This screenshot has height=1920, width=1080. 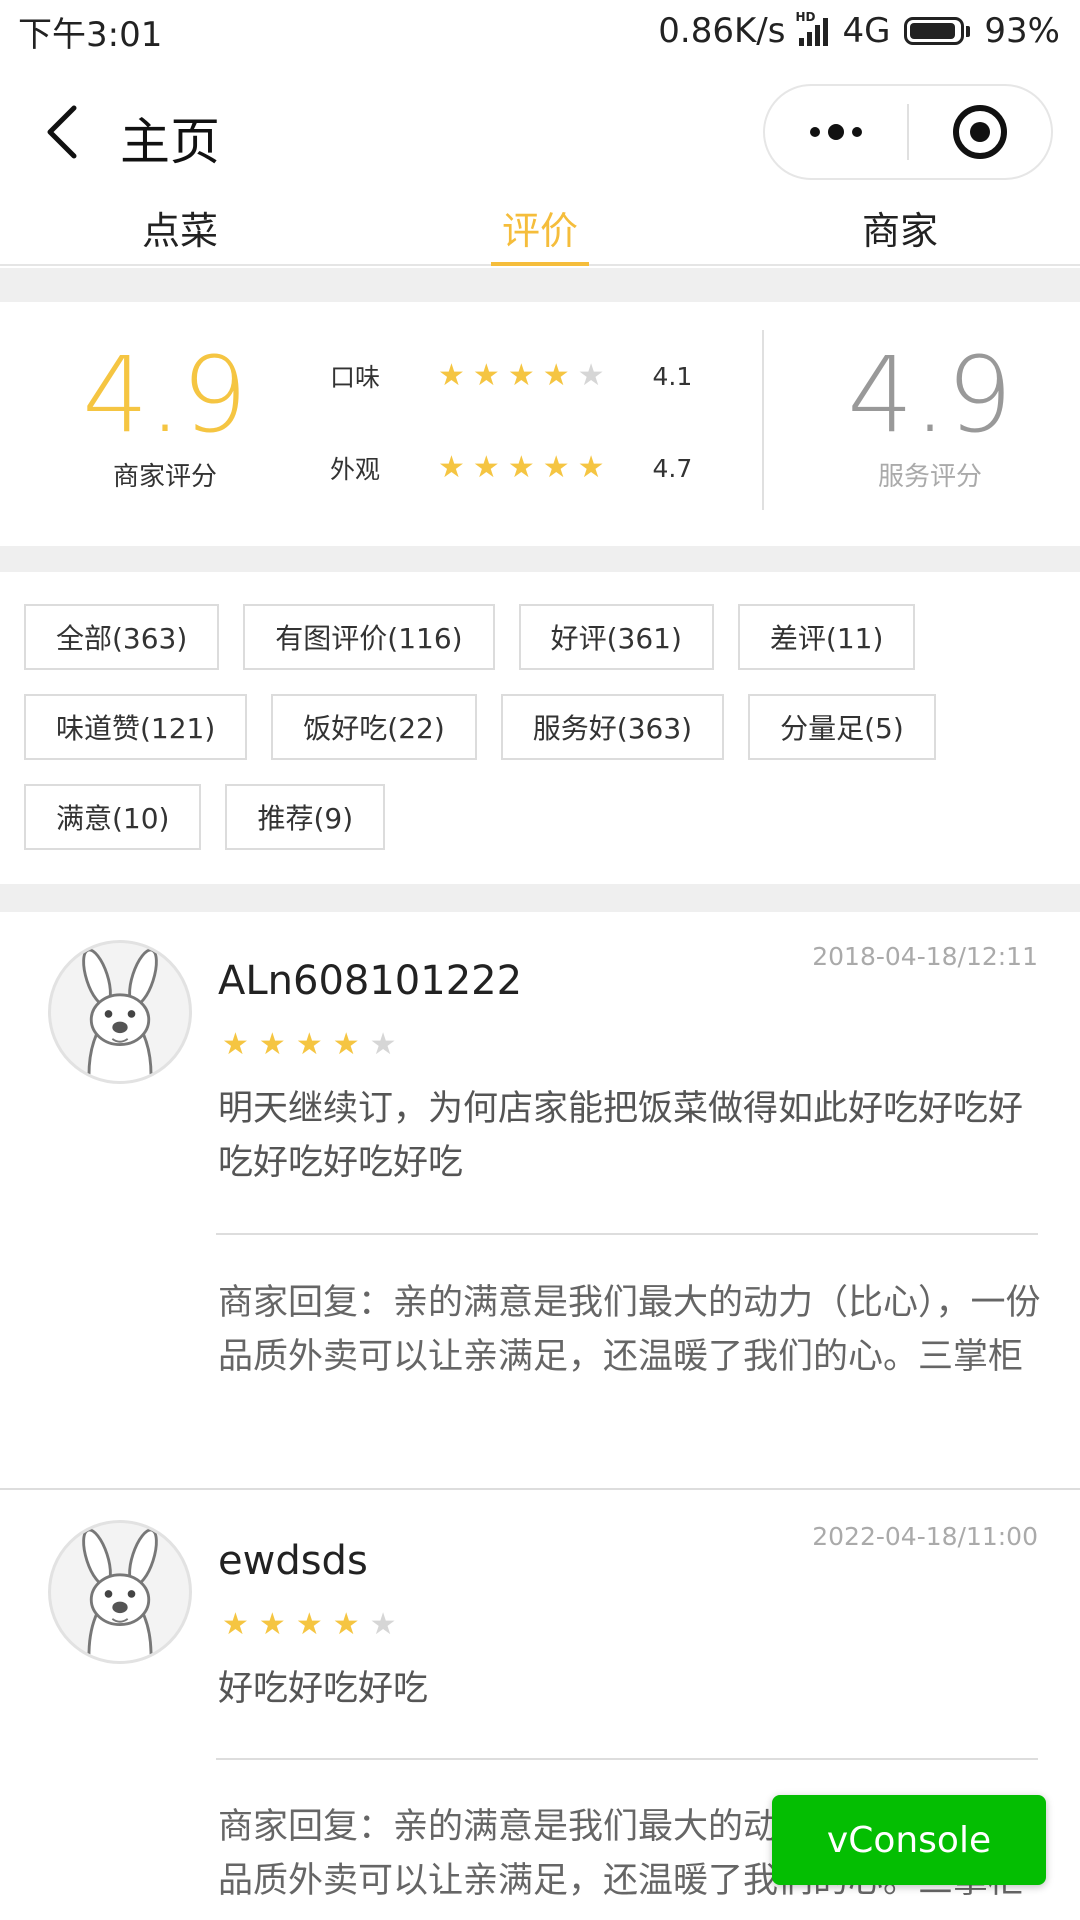 I want to click on filter-tag-negative: 差评(11), so click(x=826, y=637).